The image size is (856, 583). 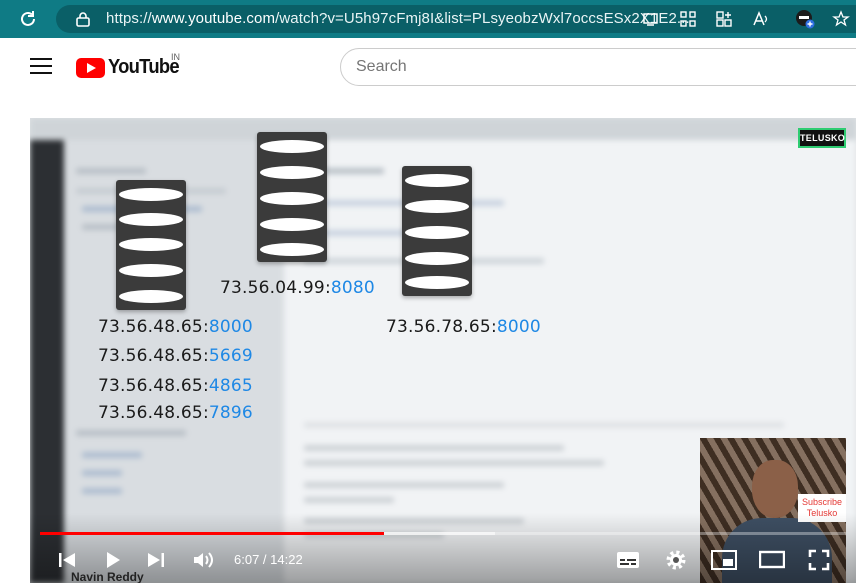 I want to click on telusko-watermark: TELUSKO, so click(x=822, y=138).